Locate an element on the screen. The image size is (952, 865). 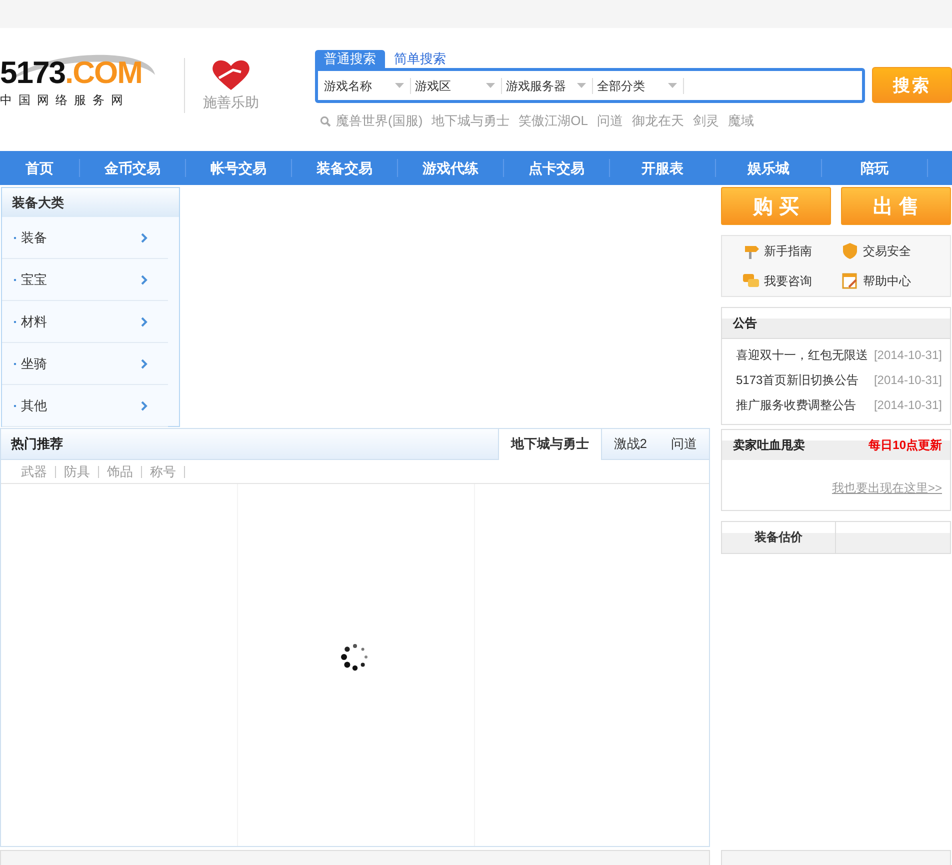
category-item: 宝宝 is located at coordinates (85, 280).